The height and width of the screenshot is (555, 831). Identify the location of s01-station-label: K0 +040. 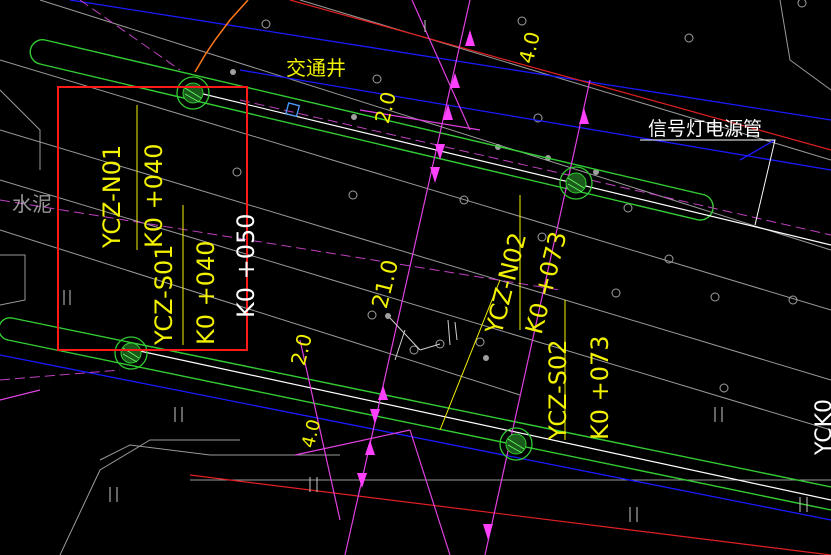
(206, 292).